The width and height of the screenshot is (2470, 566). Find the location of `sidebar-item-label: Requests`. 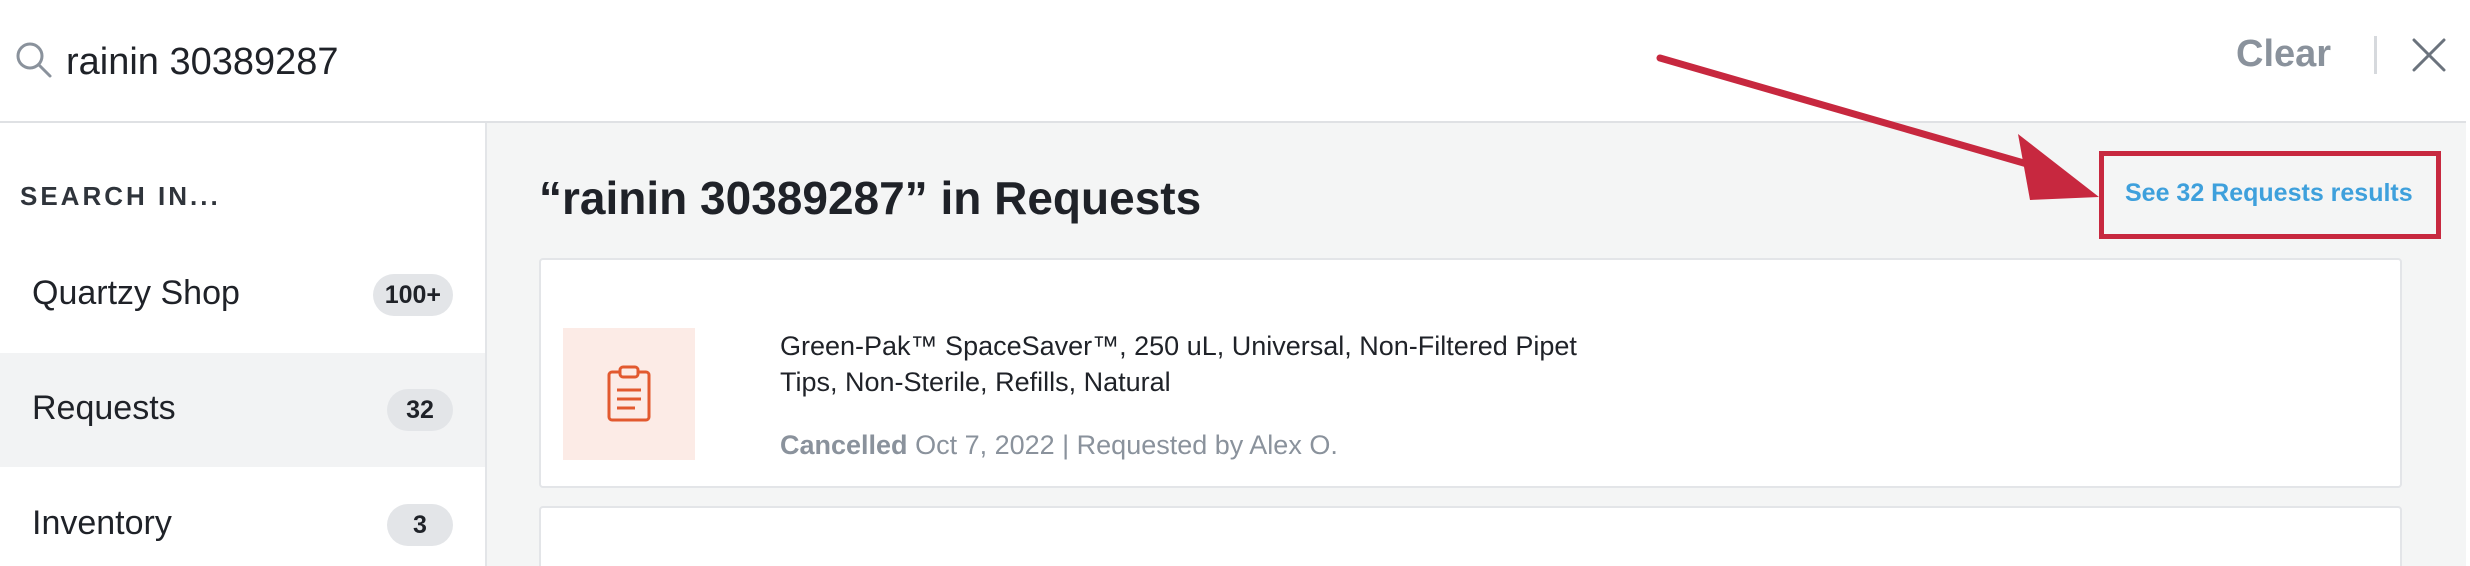

sidebar-item-label: Requests is located at coordinates (104, 408).